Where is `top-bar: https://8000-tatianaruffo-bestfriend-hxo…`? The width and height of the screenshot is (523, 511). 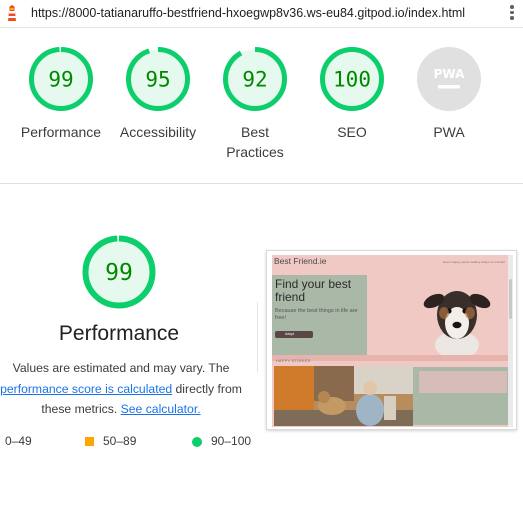 top-bar: https://8000-tatianaruffo-bestfriend-hxo… is located at coordinates (261, 14).